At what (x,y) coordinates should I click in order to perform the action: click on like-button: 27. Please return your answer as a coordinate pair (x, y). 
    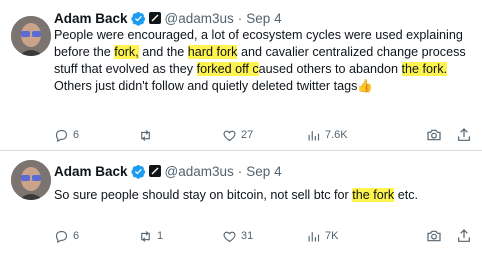
    Looking at the image, I should click on (264, 135).